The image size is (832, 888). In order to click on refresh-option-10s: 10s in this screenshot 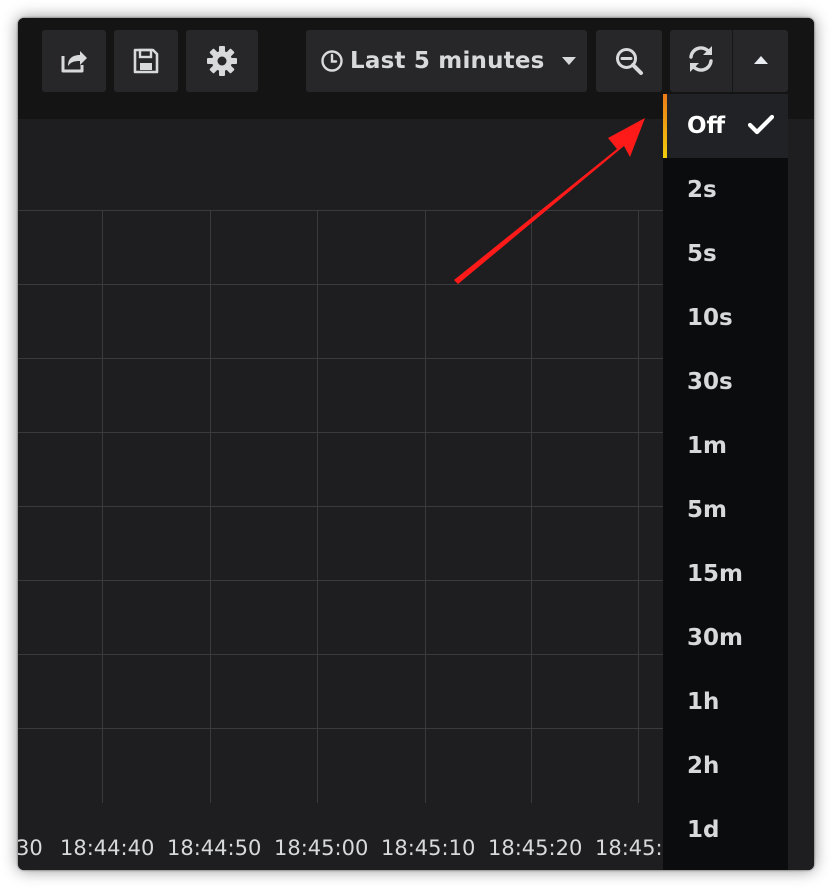, I will do `click(725, 318)`.